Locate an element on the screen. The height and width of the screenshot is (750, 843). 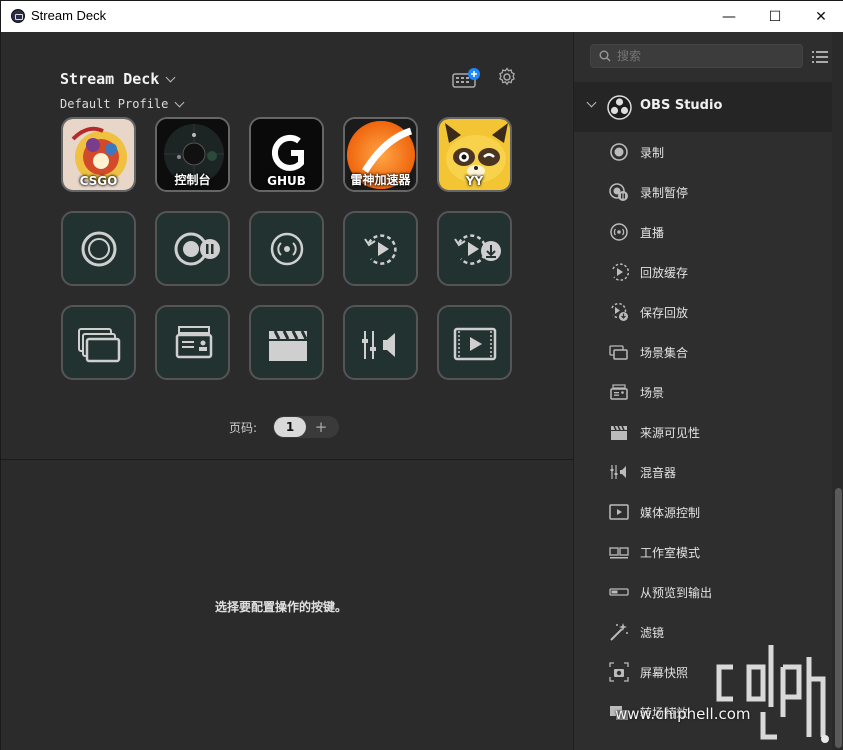
screenshot-icon is located at coordinates (619, 672).